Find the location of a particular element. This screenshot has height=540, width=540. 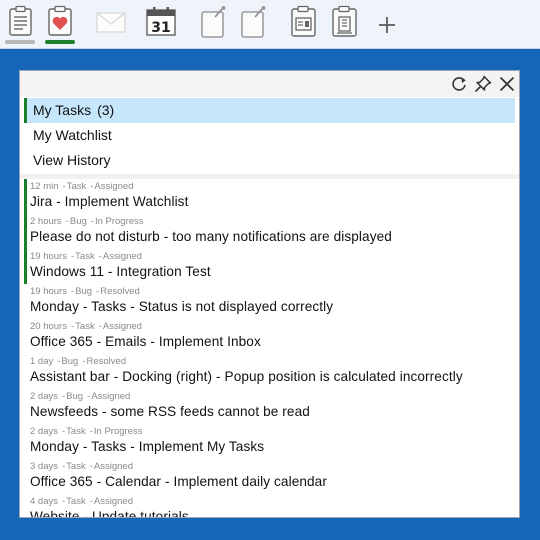

task-status: In Progress is located at coordinates (118, 431).